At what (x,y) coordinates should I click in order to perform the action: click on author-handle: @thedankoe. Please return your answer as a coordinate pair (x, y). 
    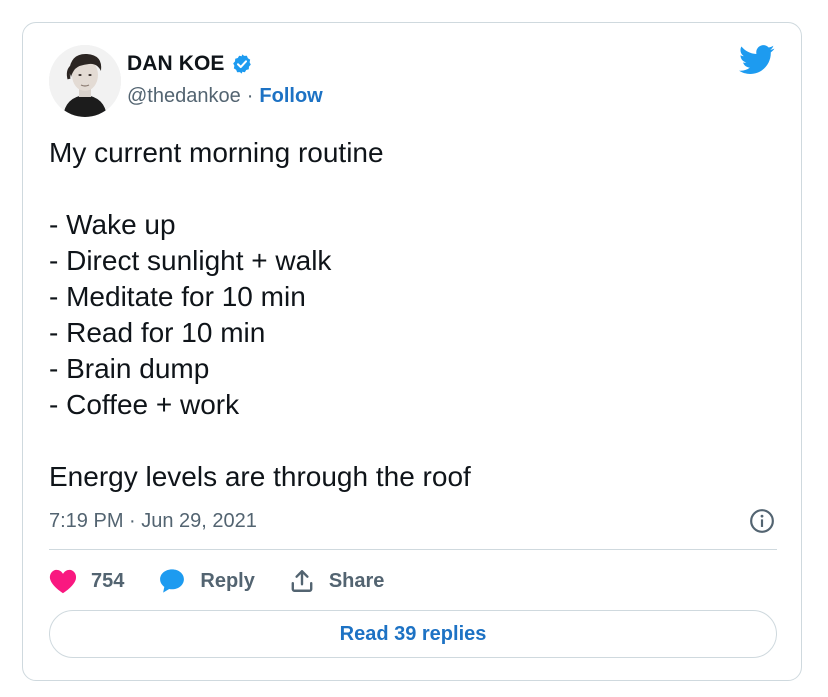
    Looking at the image, I should click on (184, 96).